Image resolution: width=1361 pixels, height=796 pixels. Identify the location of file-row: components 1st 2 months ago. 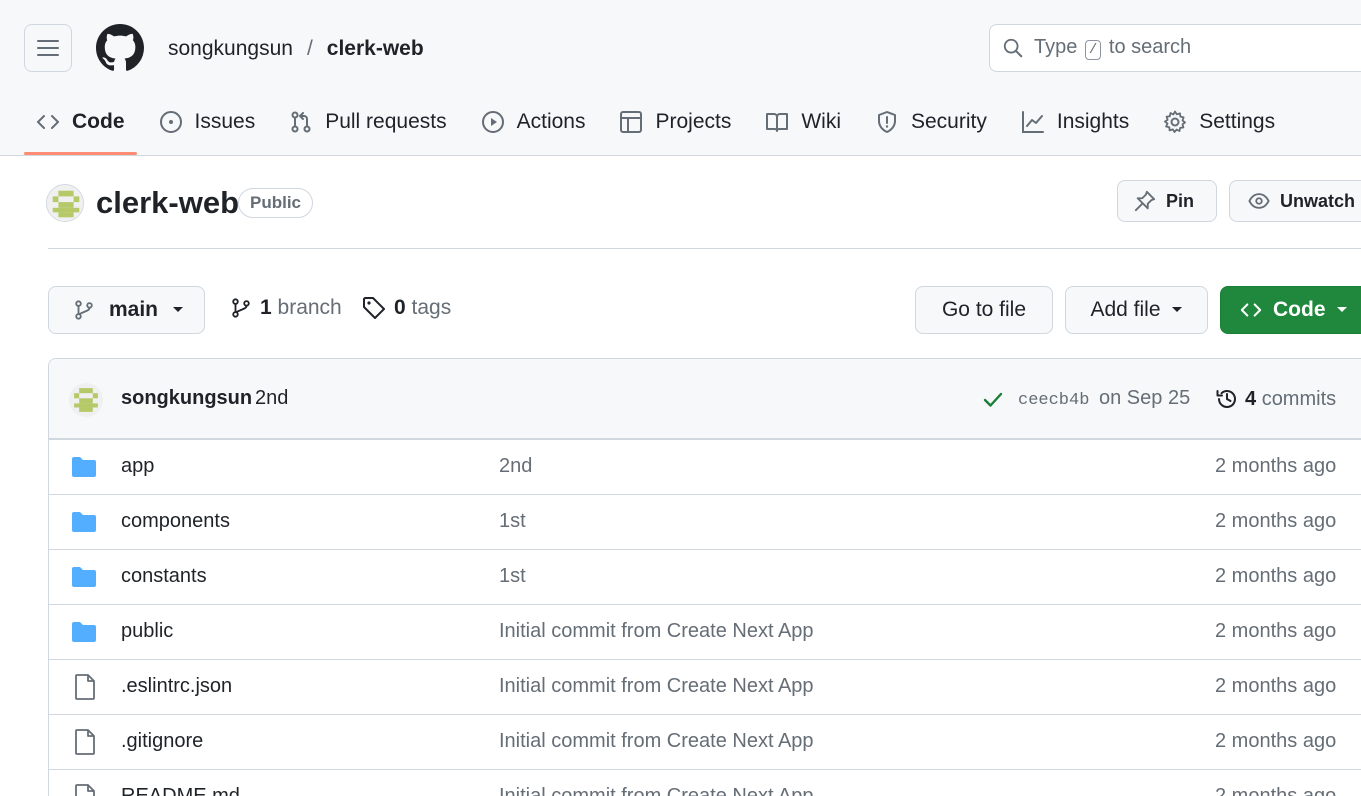
(705, 521).